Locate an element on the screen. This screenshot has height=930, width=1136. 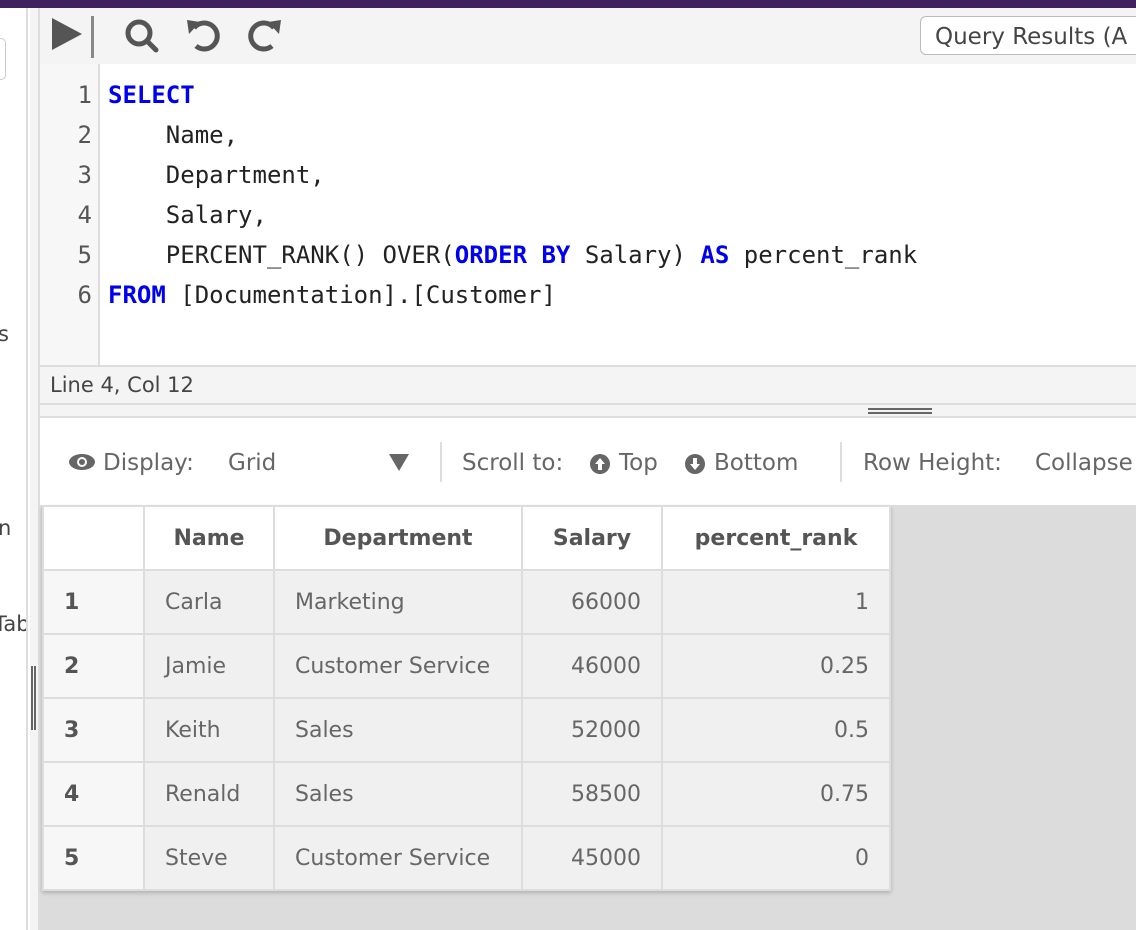
table-cell: Renald is located at coordinates (209, 794).